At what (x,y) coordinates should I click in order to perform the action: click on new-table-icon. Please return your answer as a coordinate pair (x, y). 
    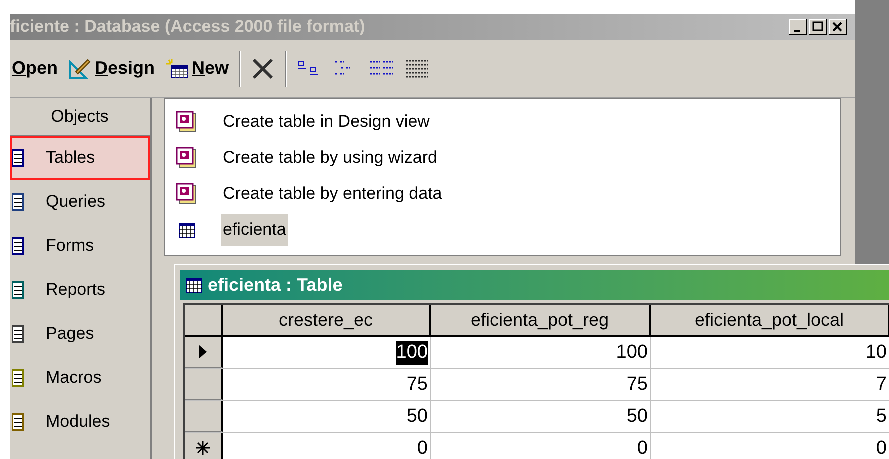
    Looking at the image, I should click on (177, 69).